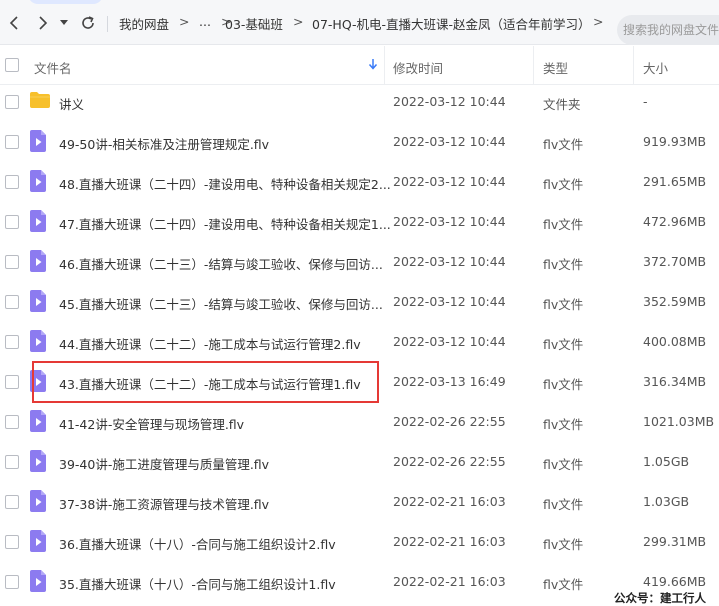  I want to click on back-button, so click(14, 23).